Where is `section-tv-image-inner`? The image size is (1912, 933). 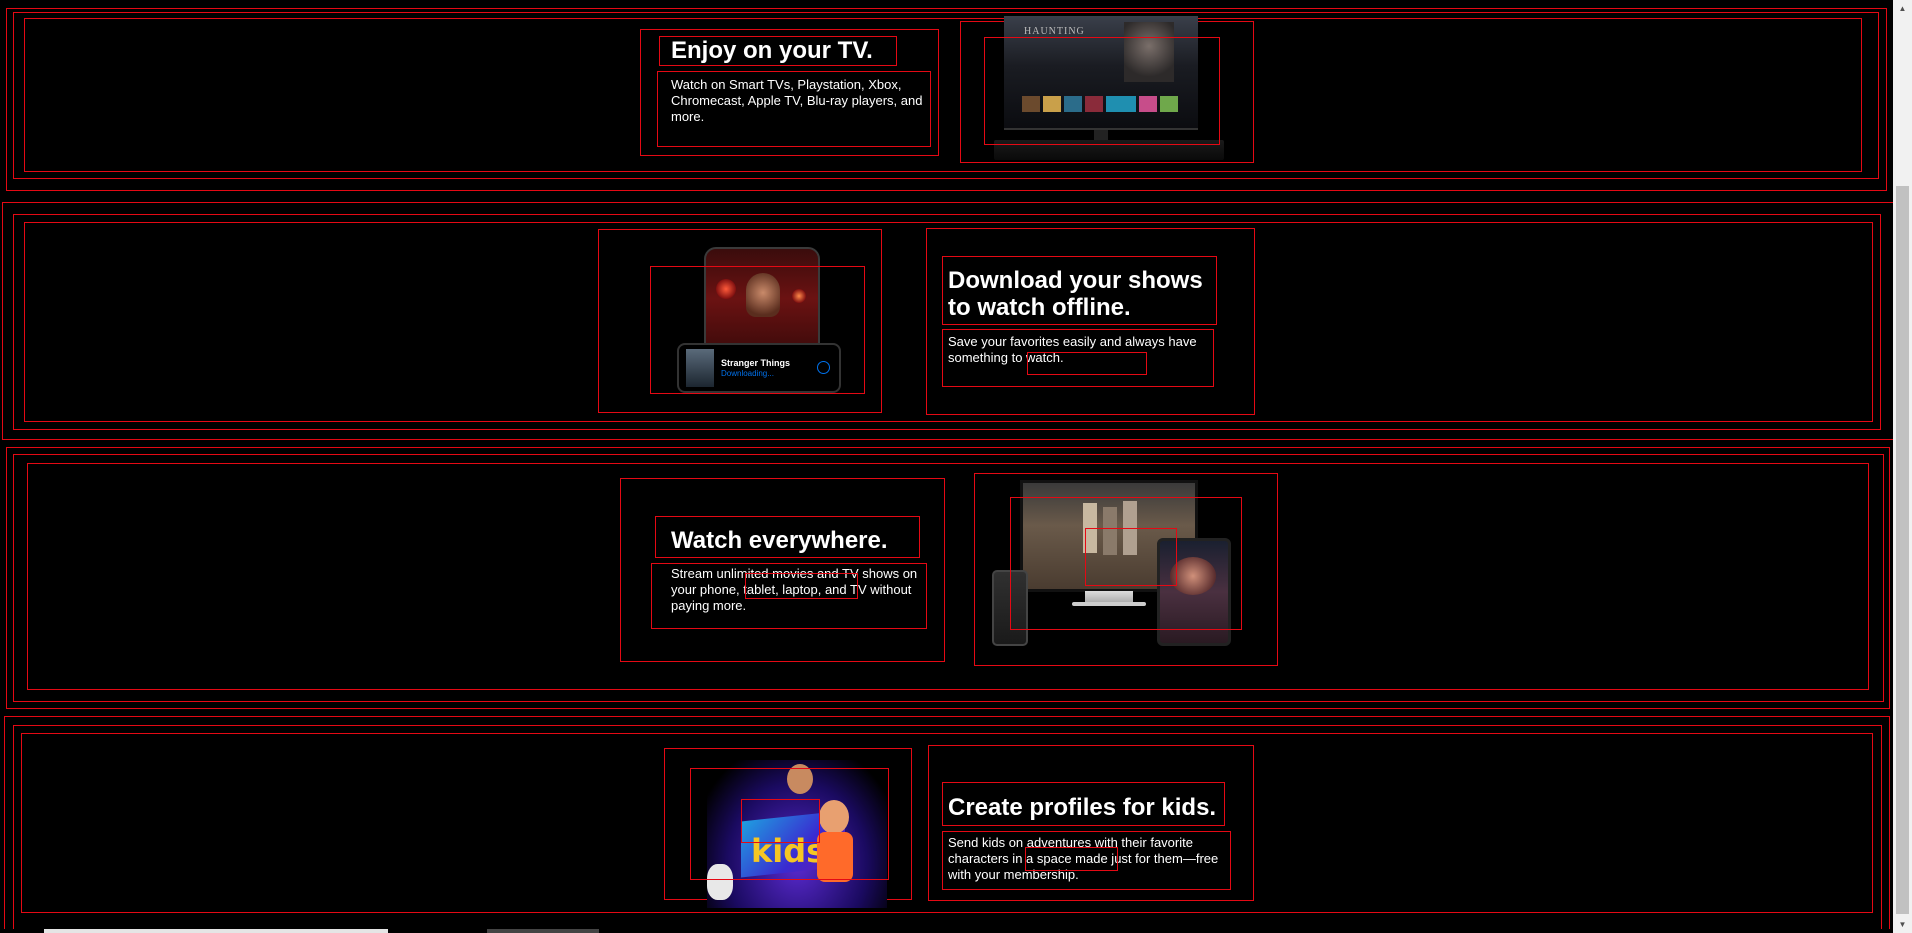 section-tv-image-inner is located at coordinates (1102, 91).